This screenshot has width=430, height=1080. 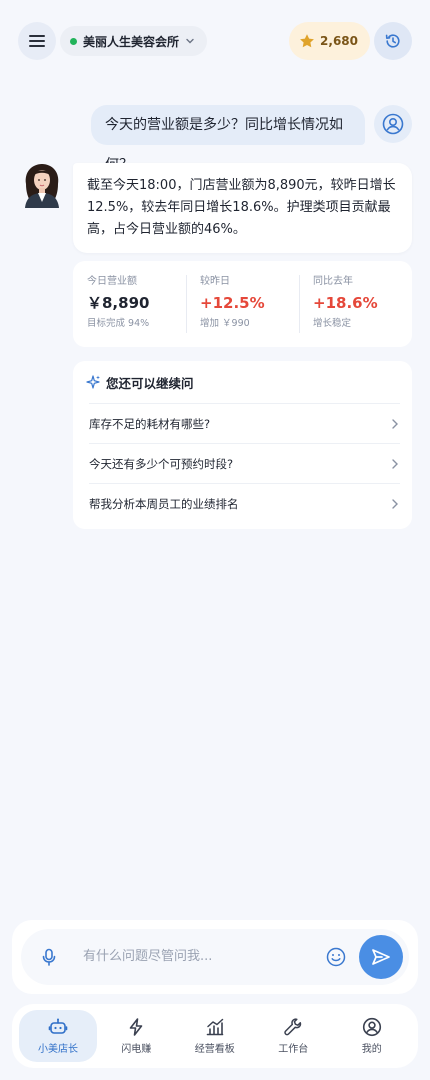 I want to click on tab-label: 经营看板, so click(x=214, y=1049).